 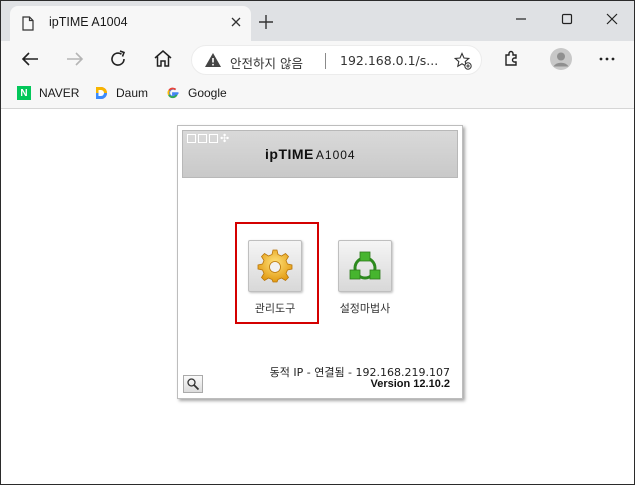 What do you see at coordinates (317, 94) in the screenshot?
I see `bookmarks-bar: N NAVER Daum Google` at bounding box center [317, 94].